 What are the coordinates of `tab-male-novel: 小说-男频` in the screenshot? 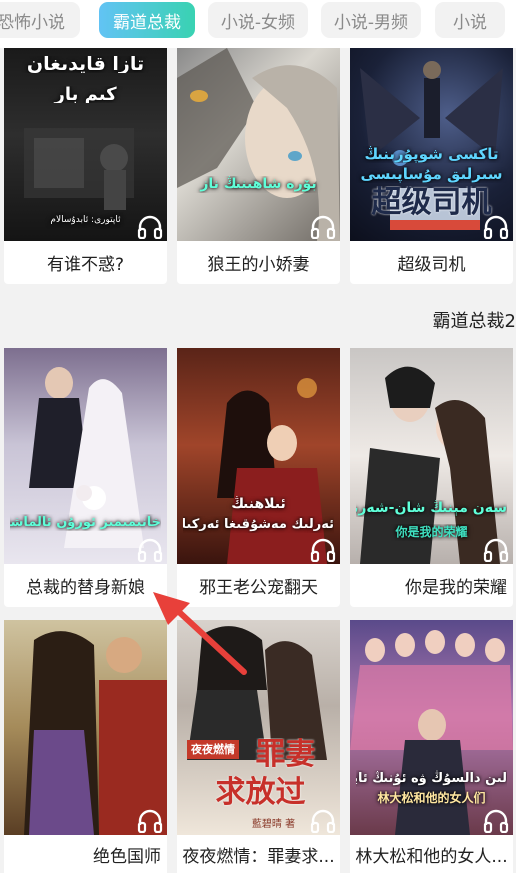 It's located at (371, 20).